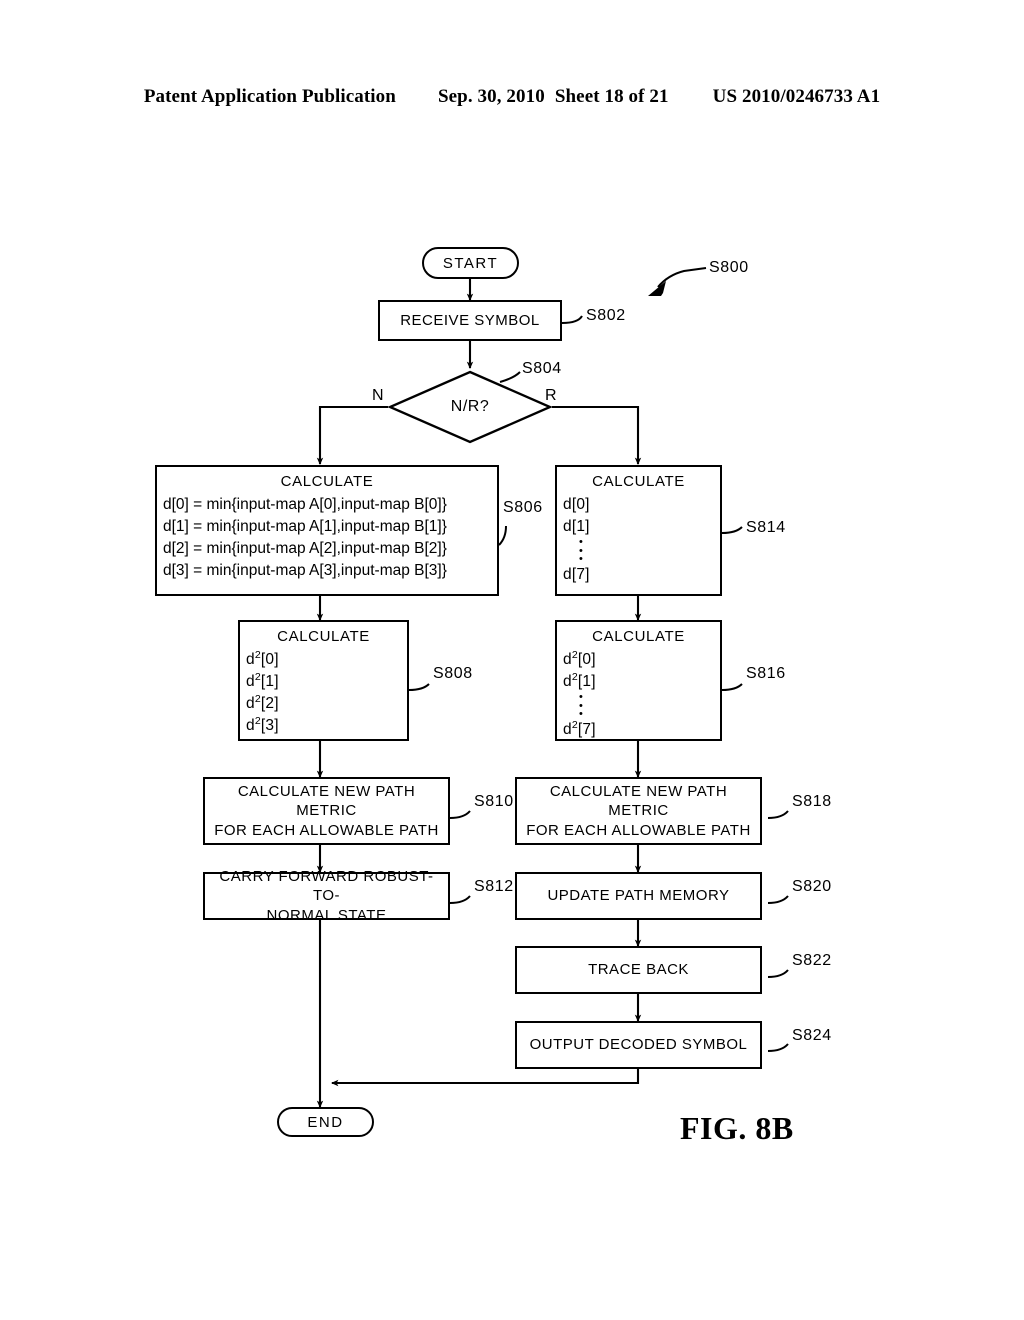 Image resolution: width=1024 pixels, height=1320 pixels. Describe the element at coordinates (326, 830) in the screenshot. I see `path-metric-normal-line2: FOR EACH ALLOWABLE PATH` at that location.